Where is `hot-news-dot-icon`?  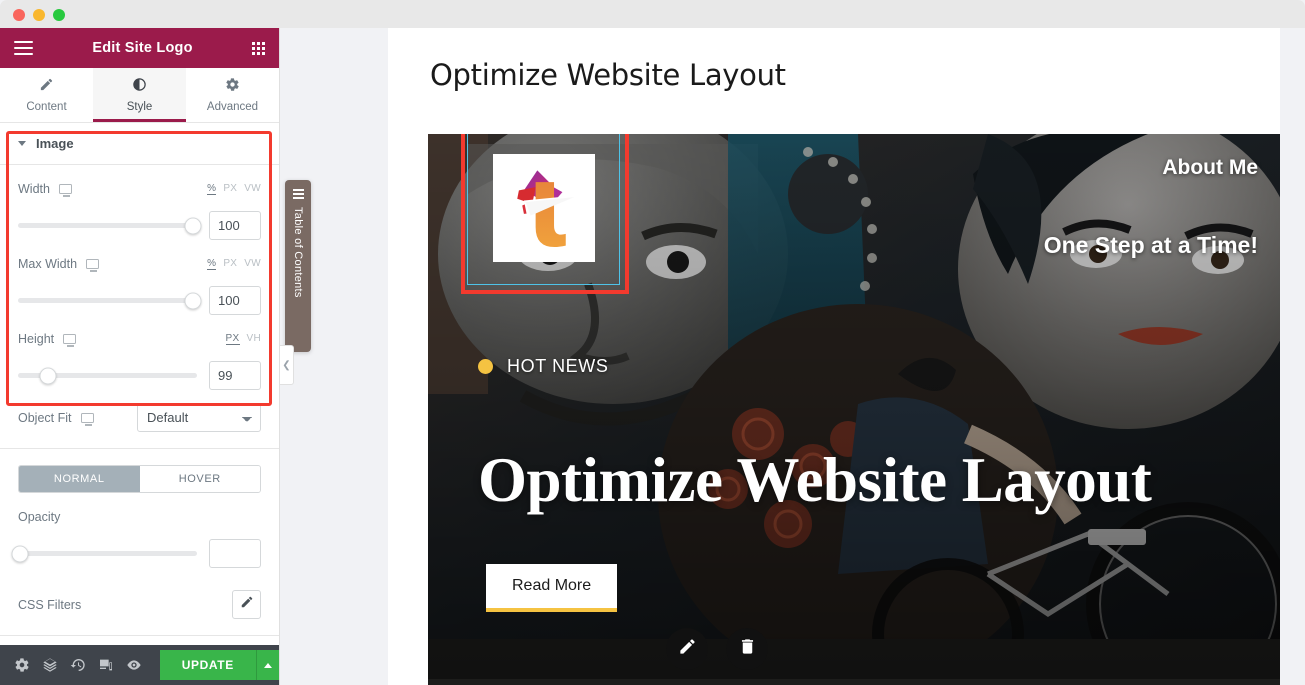
hot-news-dot-icon is located at coordinates (485, 366).